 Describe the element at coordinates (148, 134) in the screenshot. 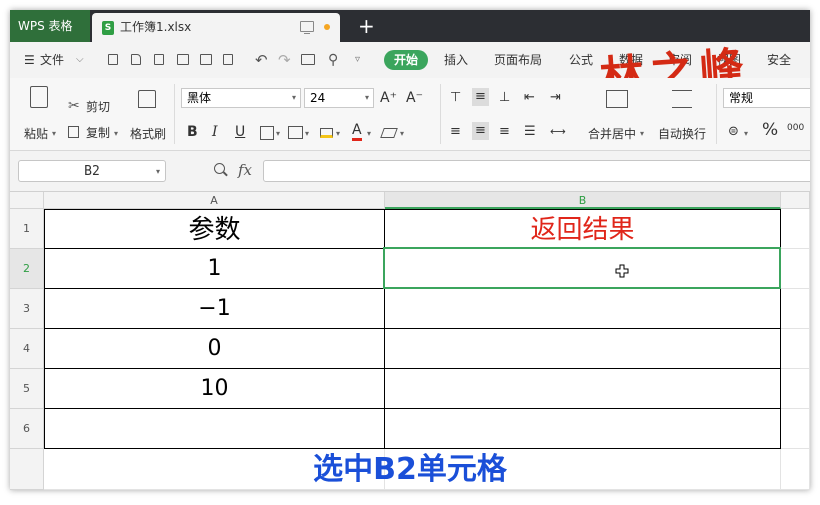

I see `format-painter-button: 格式刷` at that location.